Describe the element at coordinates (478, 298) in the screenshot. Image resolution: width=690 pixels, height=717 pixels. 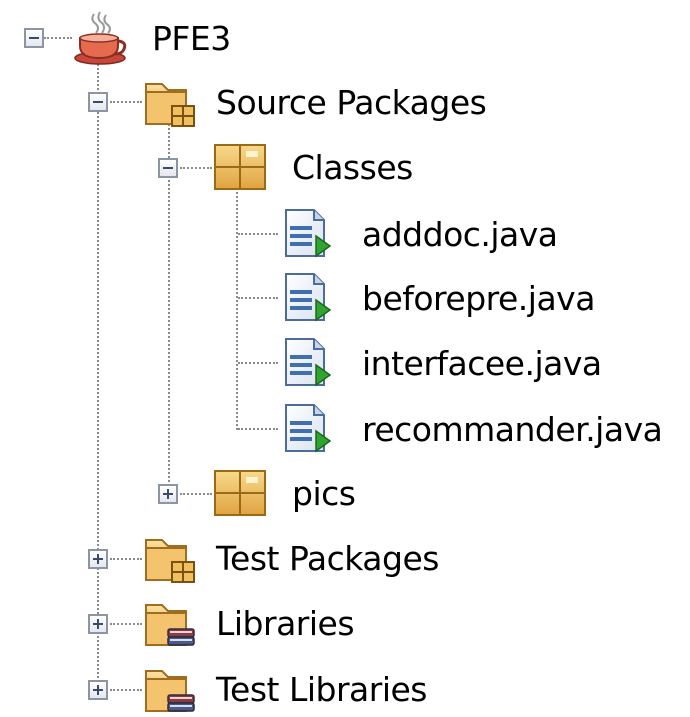
I see `tree-node-label: beforepre.java` at that location.